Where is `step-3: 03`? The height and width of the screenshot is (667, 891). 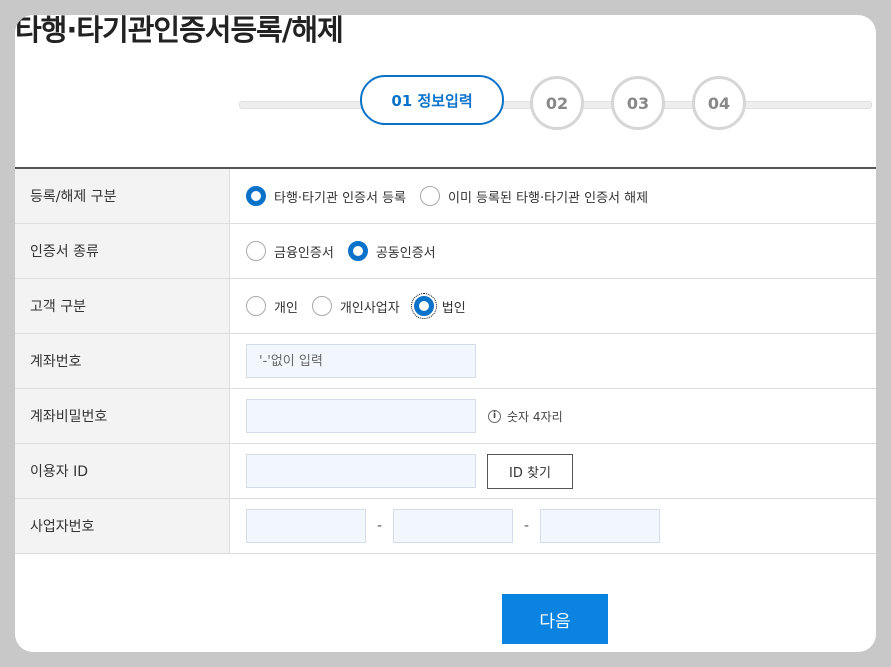 step-3: 03 is located at coordinates (638, 103).